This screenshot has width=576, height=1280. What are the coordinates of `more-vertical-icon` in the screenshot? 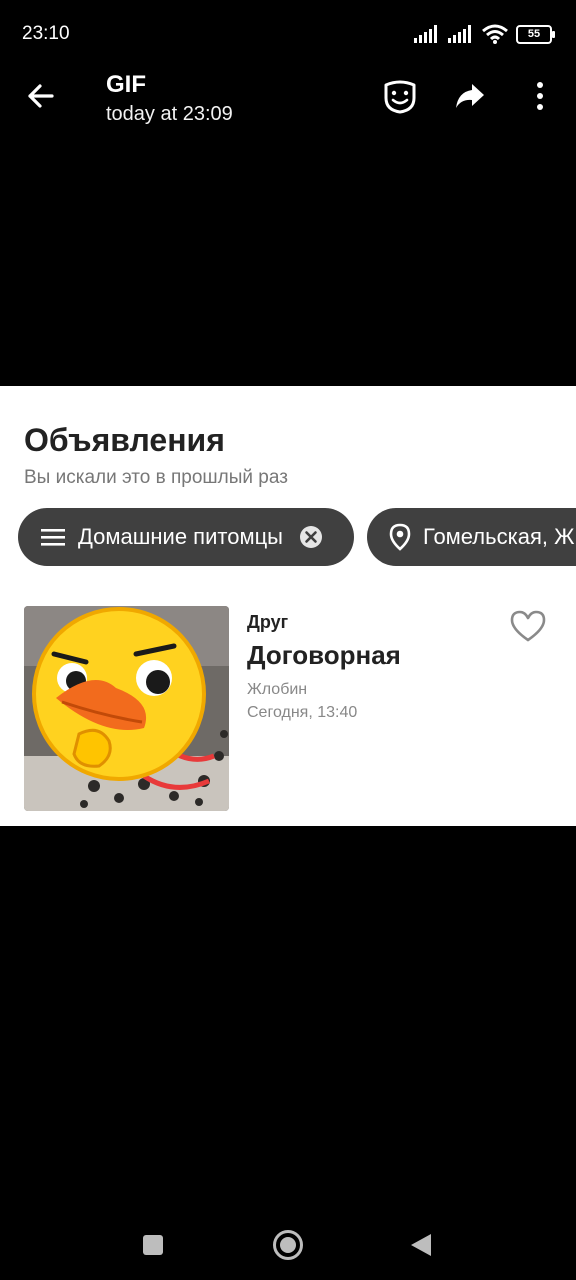 It's located at (540, 96).